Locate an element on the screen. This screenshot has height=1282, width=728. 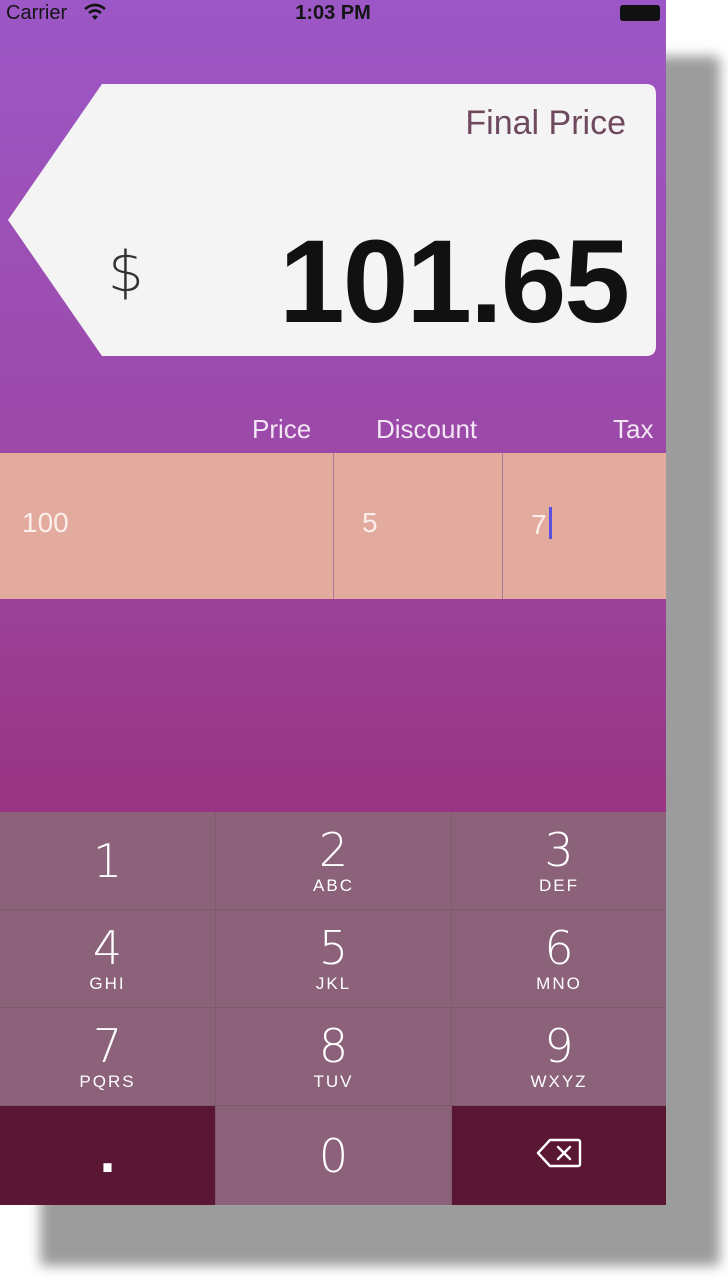
input-row: 100 5 7 is located at coordinates (333, 526).